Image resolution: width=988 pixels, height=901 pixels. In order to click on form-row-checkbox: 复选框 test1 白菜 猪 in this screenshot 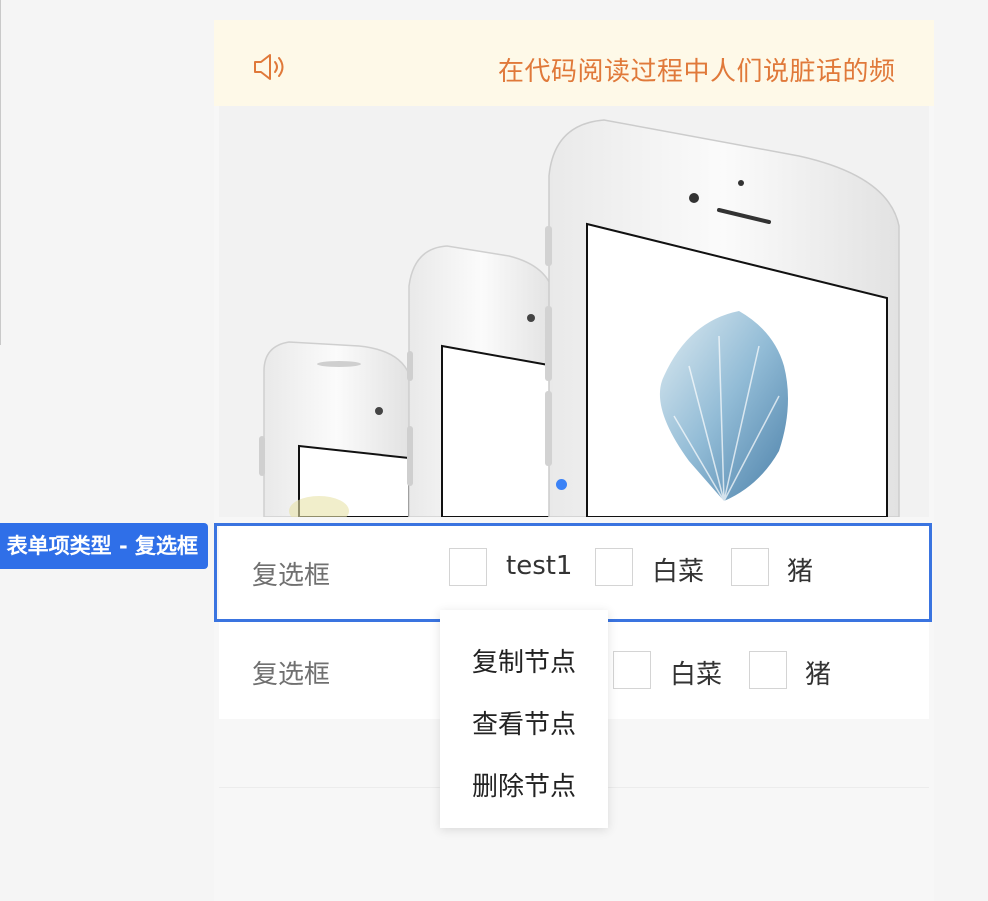, I will do `click(574, 572)`.